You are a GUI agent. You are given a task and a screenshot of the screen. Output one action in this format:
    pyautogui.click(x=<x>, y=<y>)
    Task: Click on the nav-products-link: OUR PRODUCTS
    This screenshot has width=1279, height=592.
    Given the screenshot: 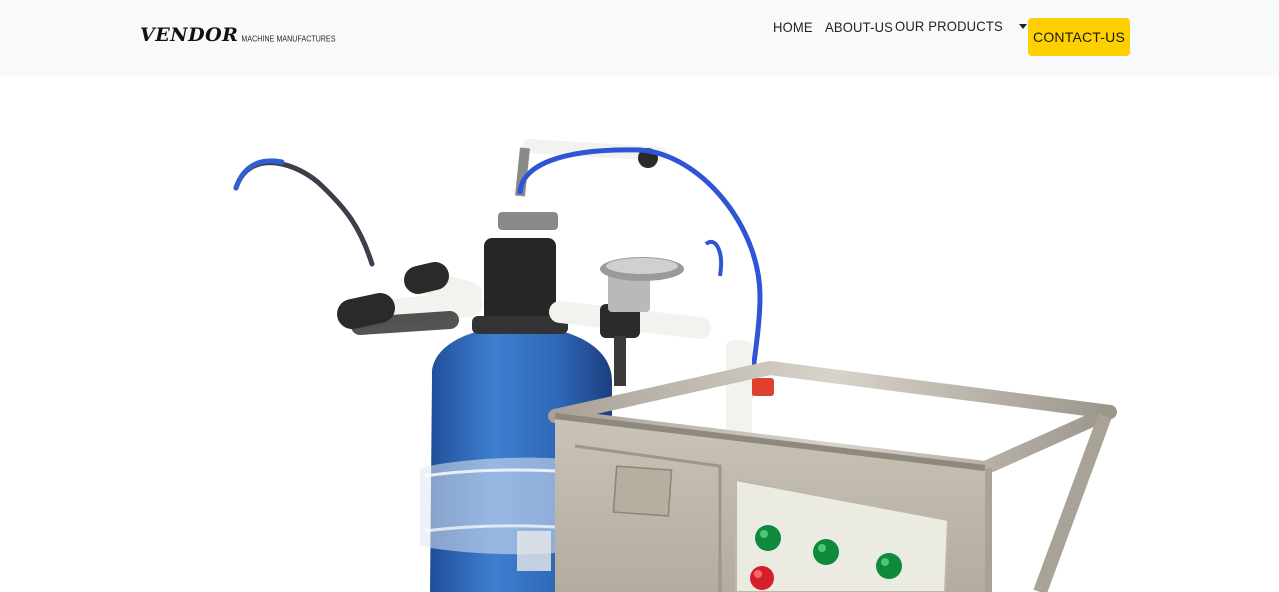 What is the action you would take?
    pyautogui.click(x=949, y=26)
    